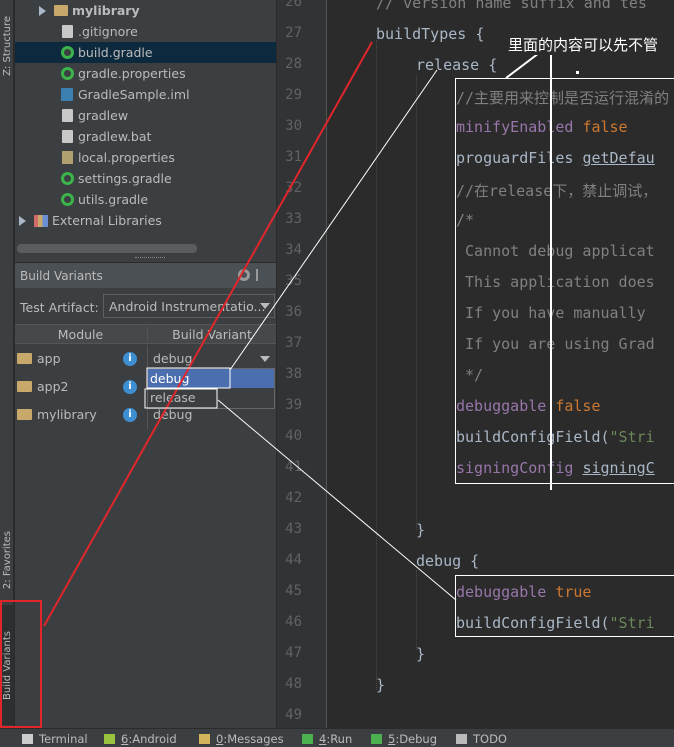 This screenshot has height=747, width=674. I want to click on line-number: 32, so click(293, 188).